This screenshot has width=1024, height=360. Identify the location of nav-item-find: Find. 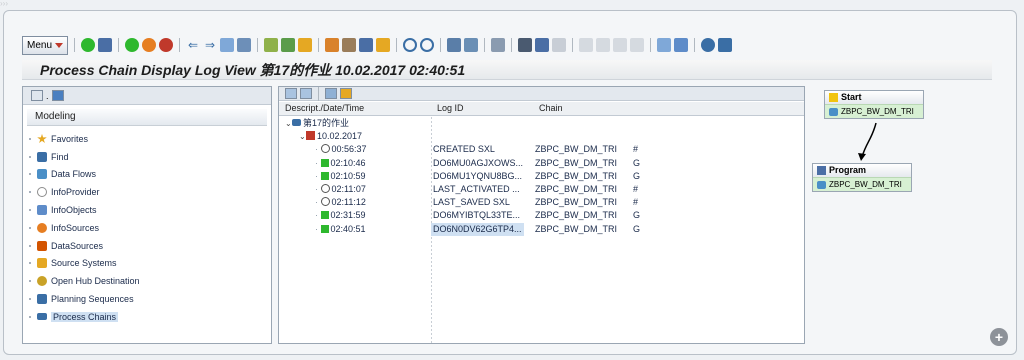
(147, 157).